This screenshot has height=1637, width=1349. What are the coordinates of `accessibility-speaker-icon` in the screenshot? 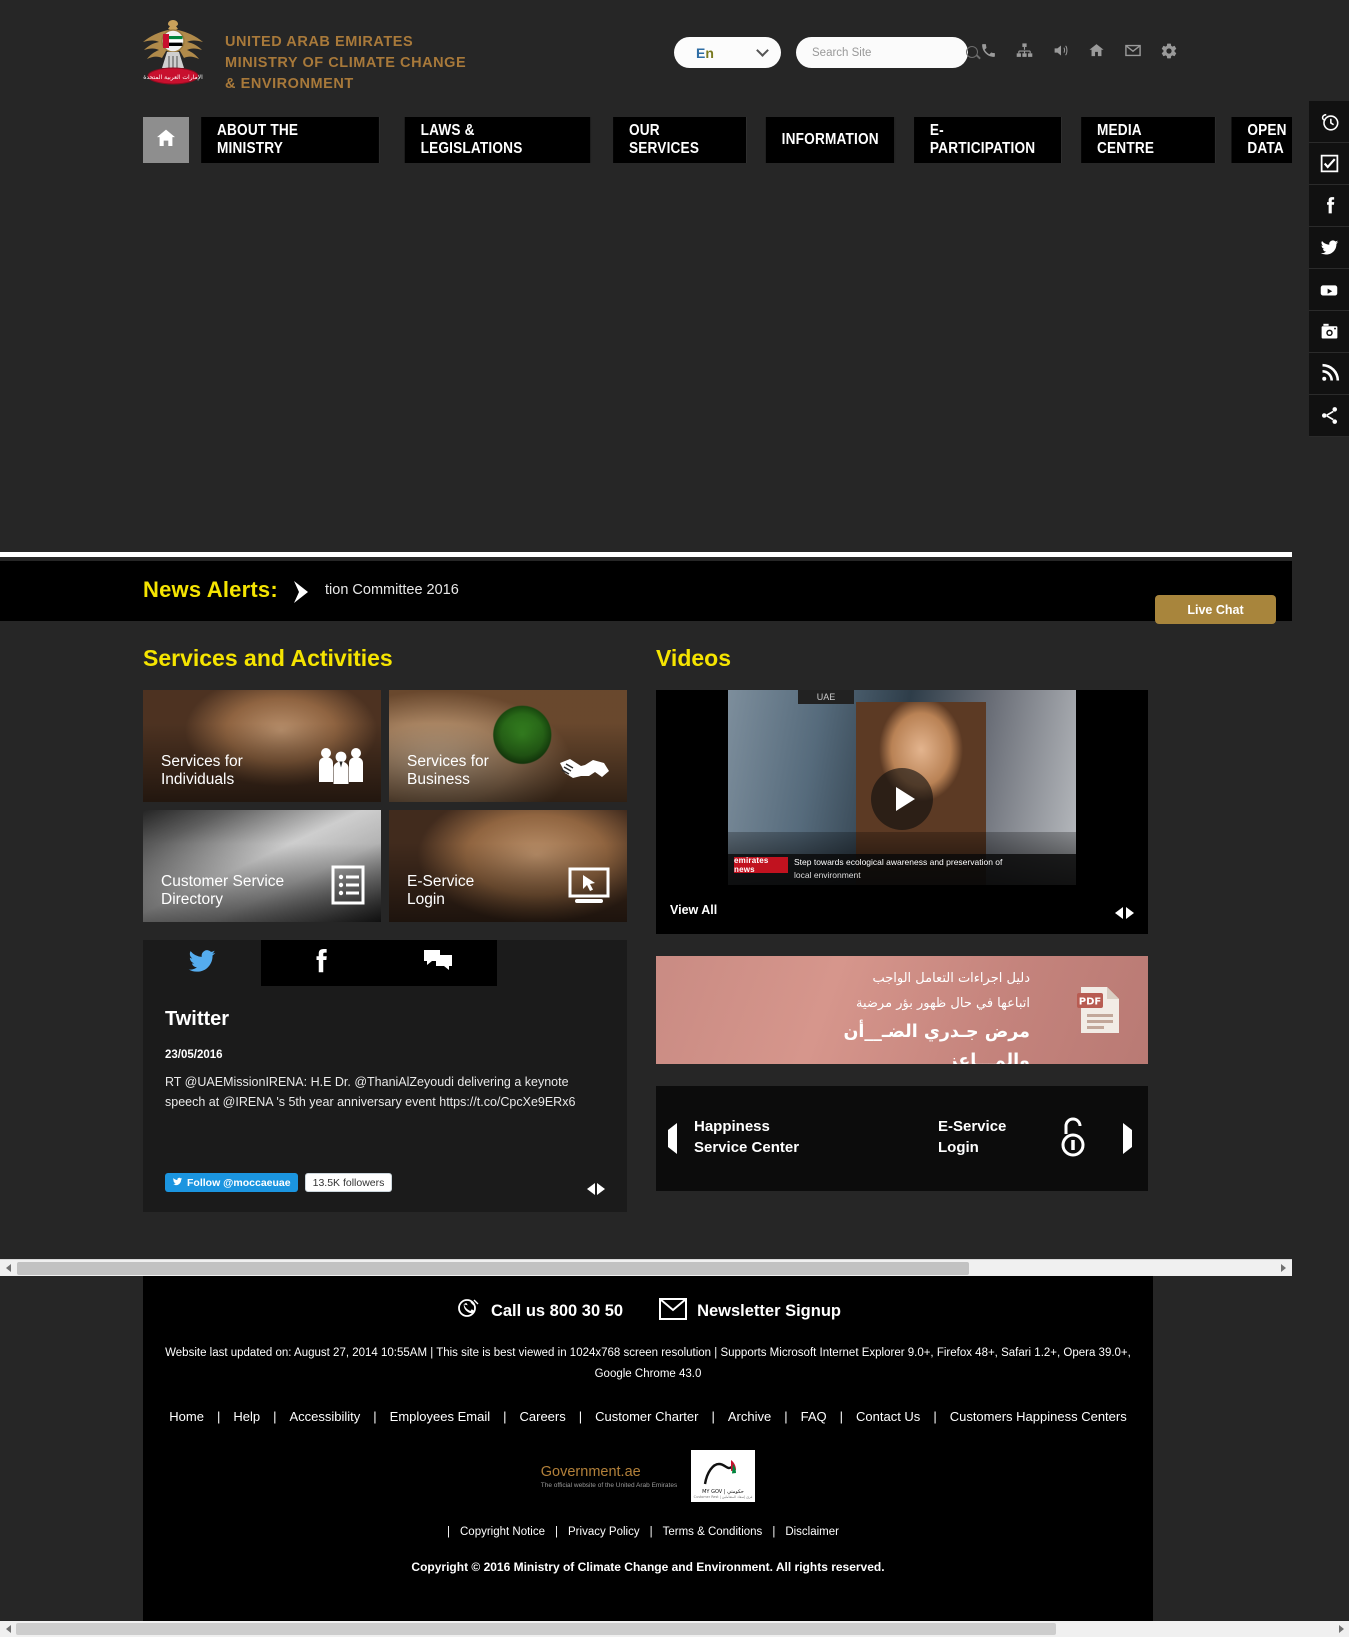 It's located at (1060, 50).